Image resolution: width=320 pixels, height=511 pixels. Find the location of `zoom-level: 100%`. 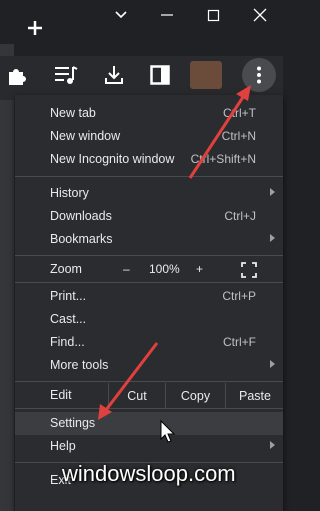

zoom-level: 100% is located at coordinates (164, 269).